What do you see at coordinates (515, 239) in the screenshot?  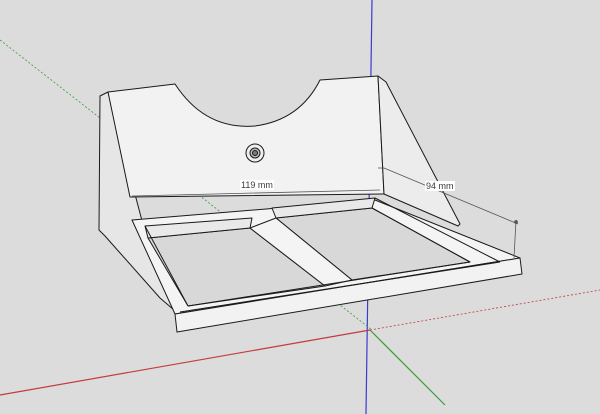 I see `depth-extension-bottom` at bounding box center [515, 239].